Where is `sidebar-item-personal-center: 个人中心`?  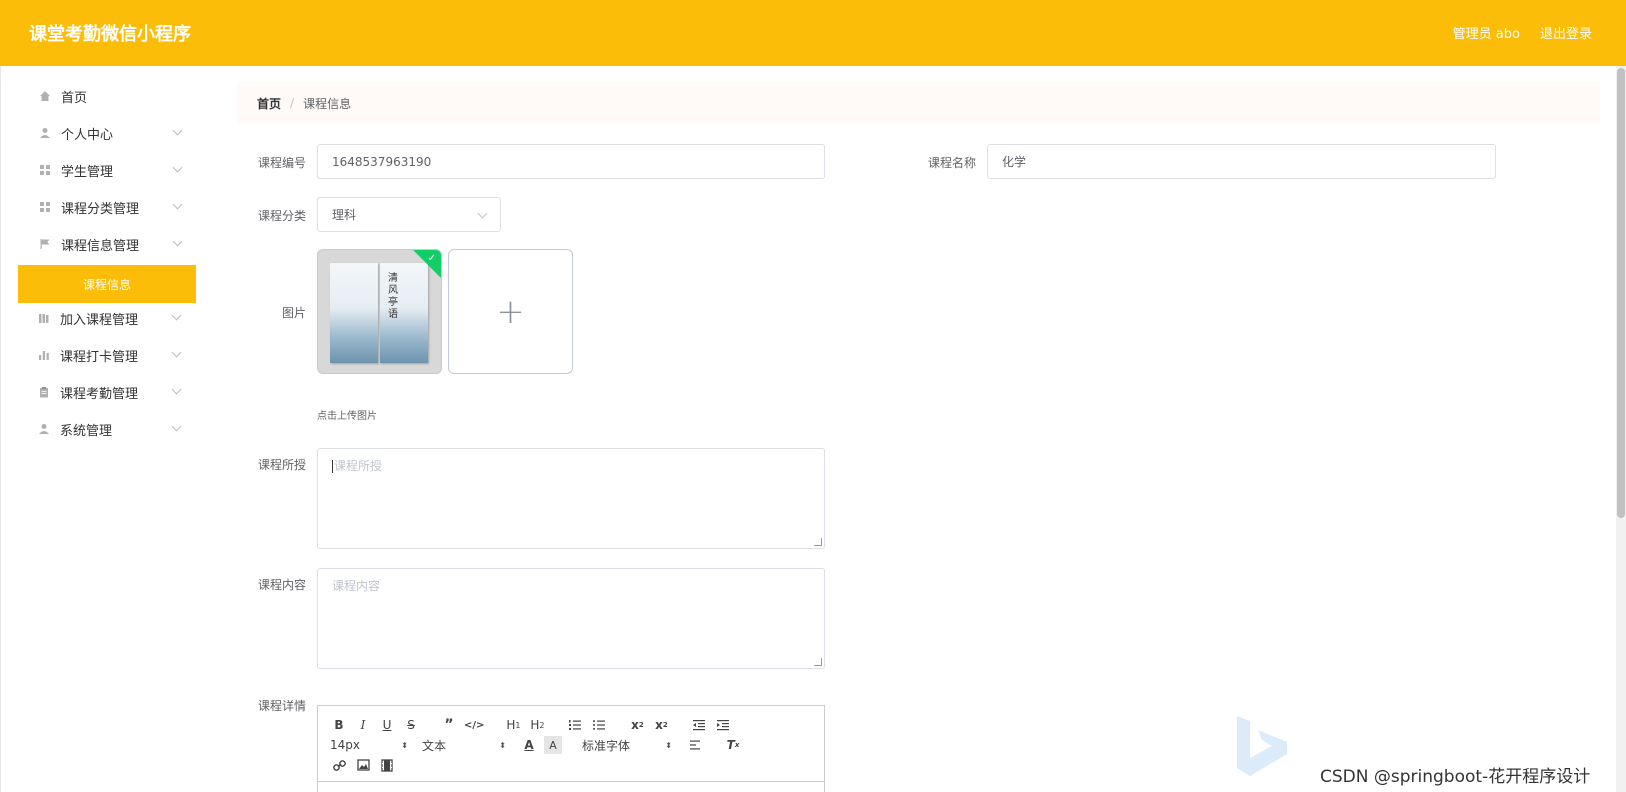
sidebar-item-personal-center: 个人中心 is located at coordinates (114, 133).